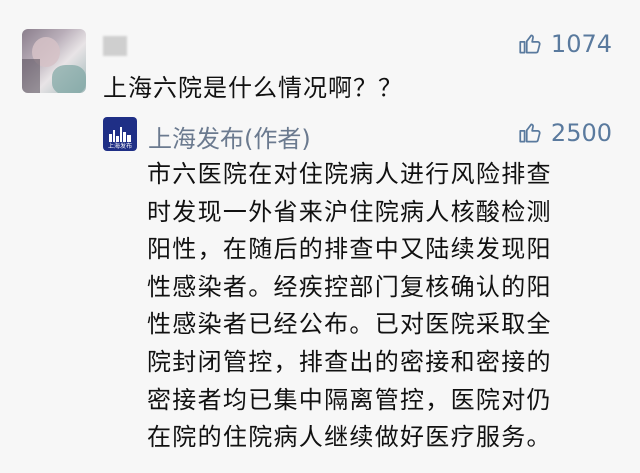 This screenshot has width=640, height=473. What do you see at coordinates (349, 249) in the screenshot?
I see `reply-text-line: 阳性，在随后的排查中又陆续发现阳` at bounding box center [349, 249].